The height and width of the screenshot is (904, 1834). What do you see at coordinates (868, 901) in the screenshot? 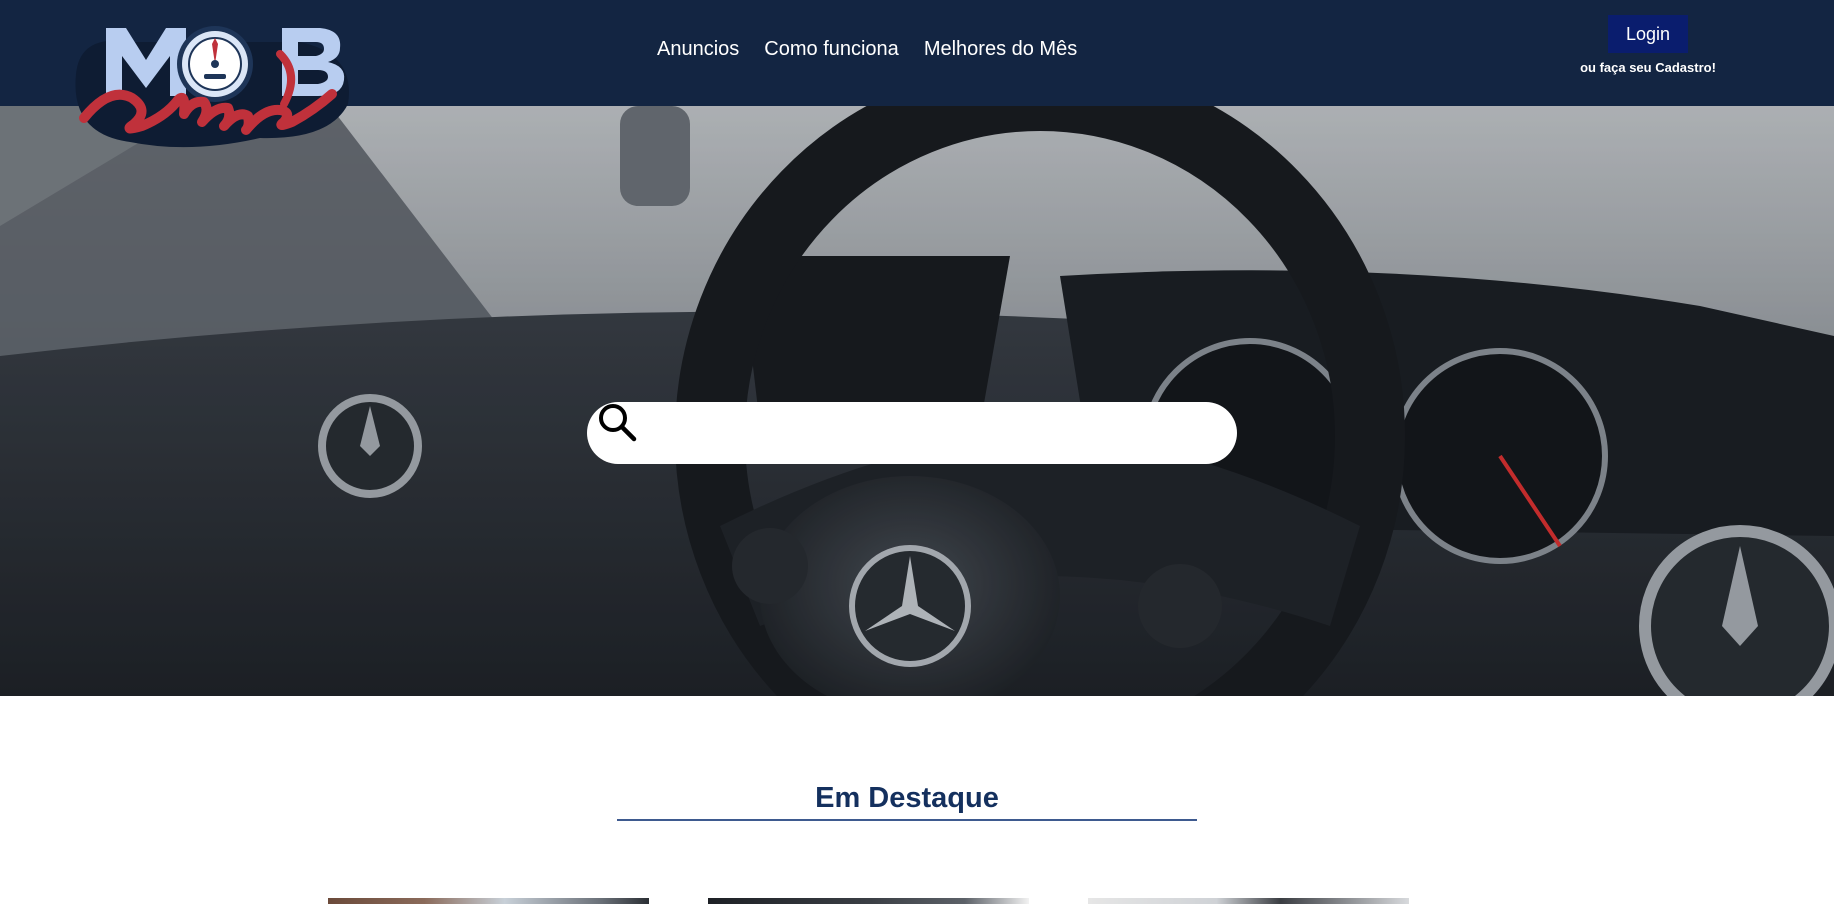
I see `featured-card-2-image` at bounding box center [868, 901].